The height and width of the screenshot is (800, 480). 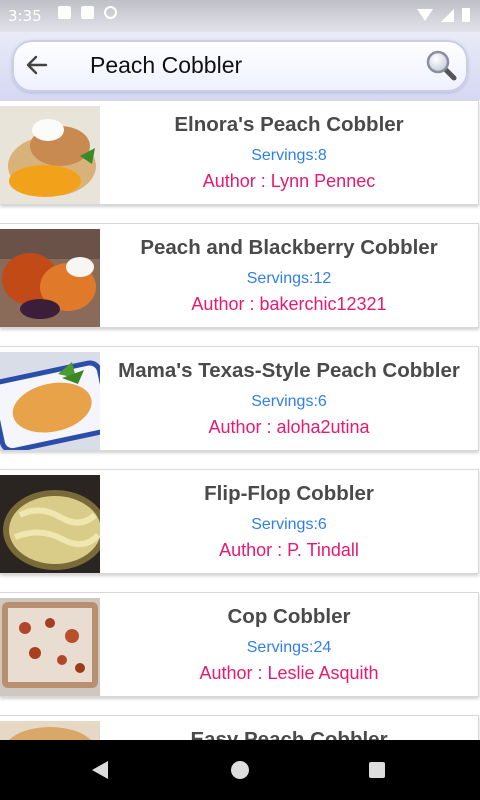 I want to click on magnifier-icon, so click(x=441, y=65).